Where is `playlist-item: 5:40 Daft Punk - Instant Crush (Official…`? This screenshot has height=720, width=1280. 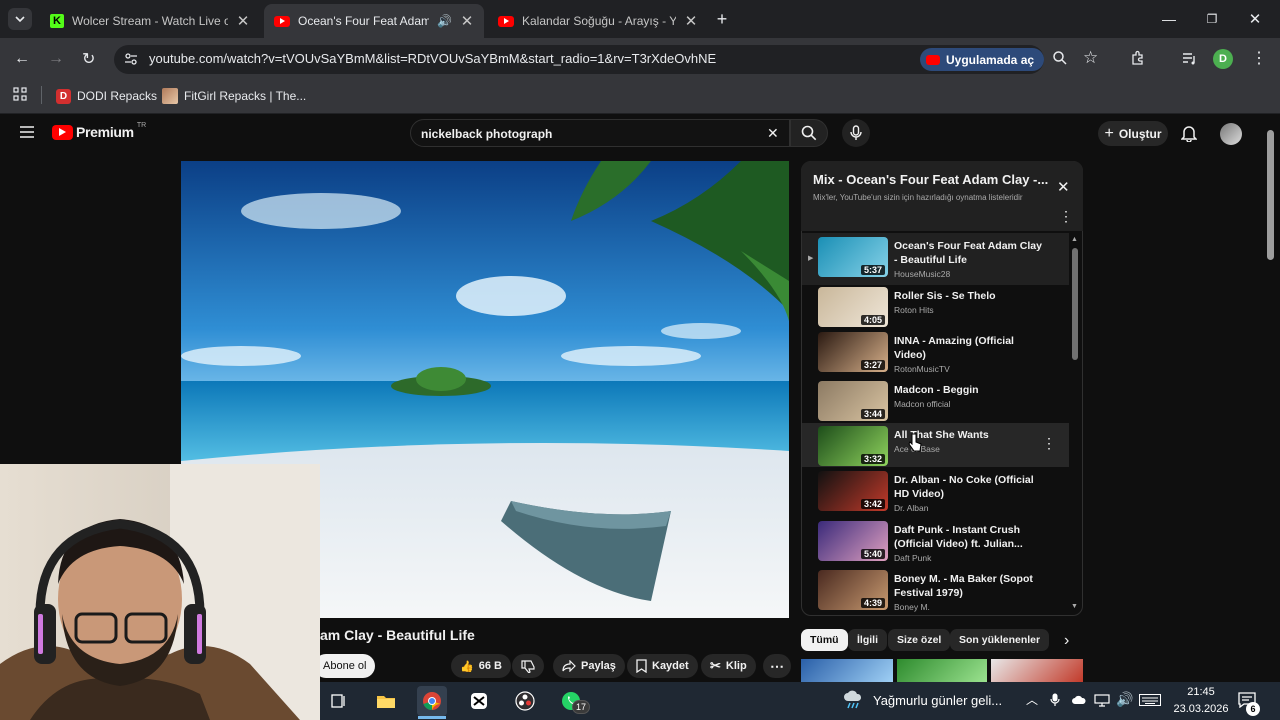
playlist-item: 5:40 Daft Punk - Instant Crush (Official… is located at coordinates (936, 543).